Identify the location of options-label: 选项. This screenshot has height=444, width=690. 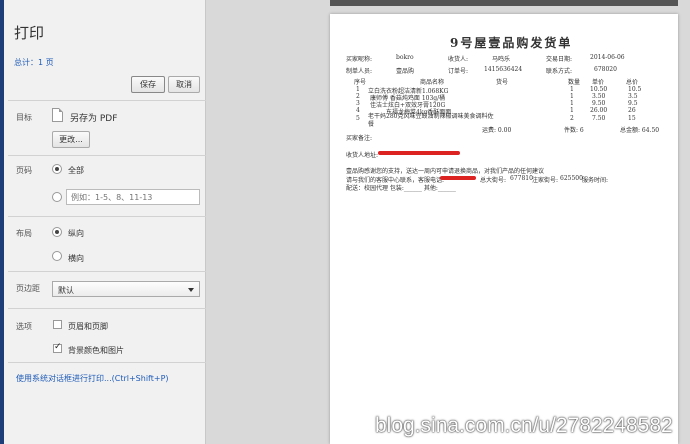
(24, 326).